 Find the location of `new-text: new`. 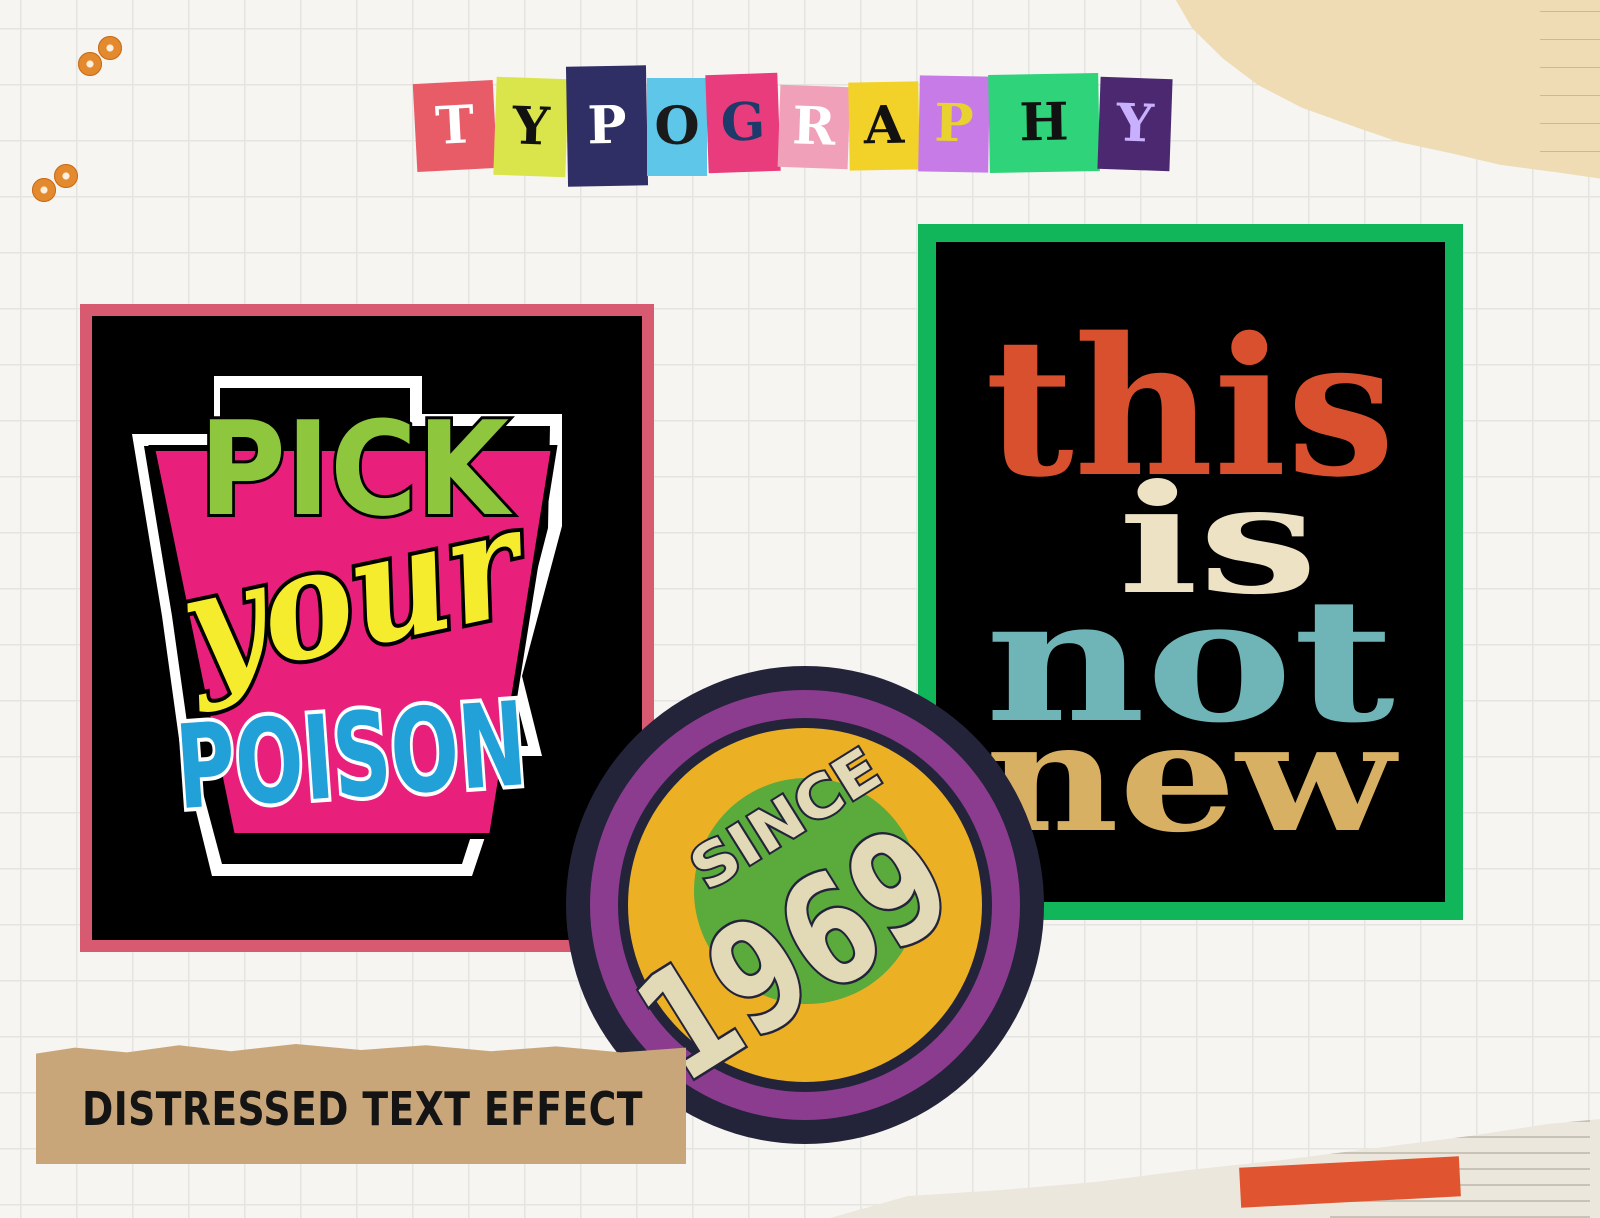

new-text: new is located at coordinates (1192, 778).